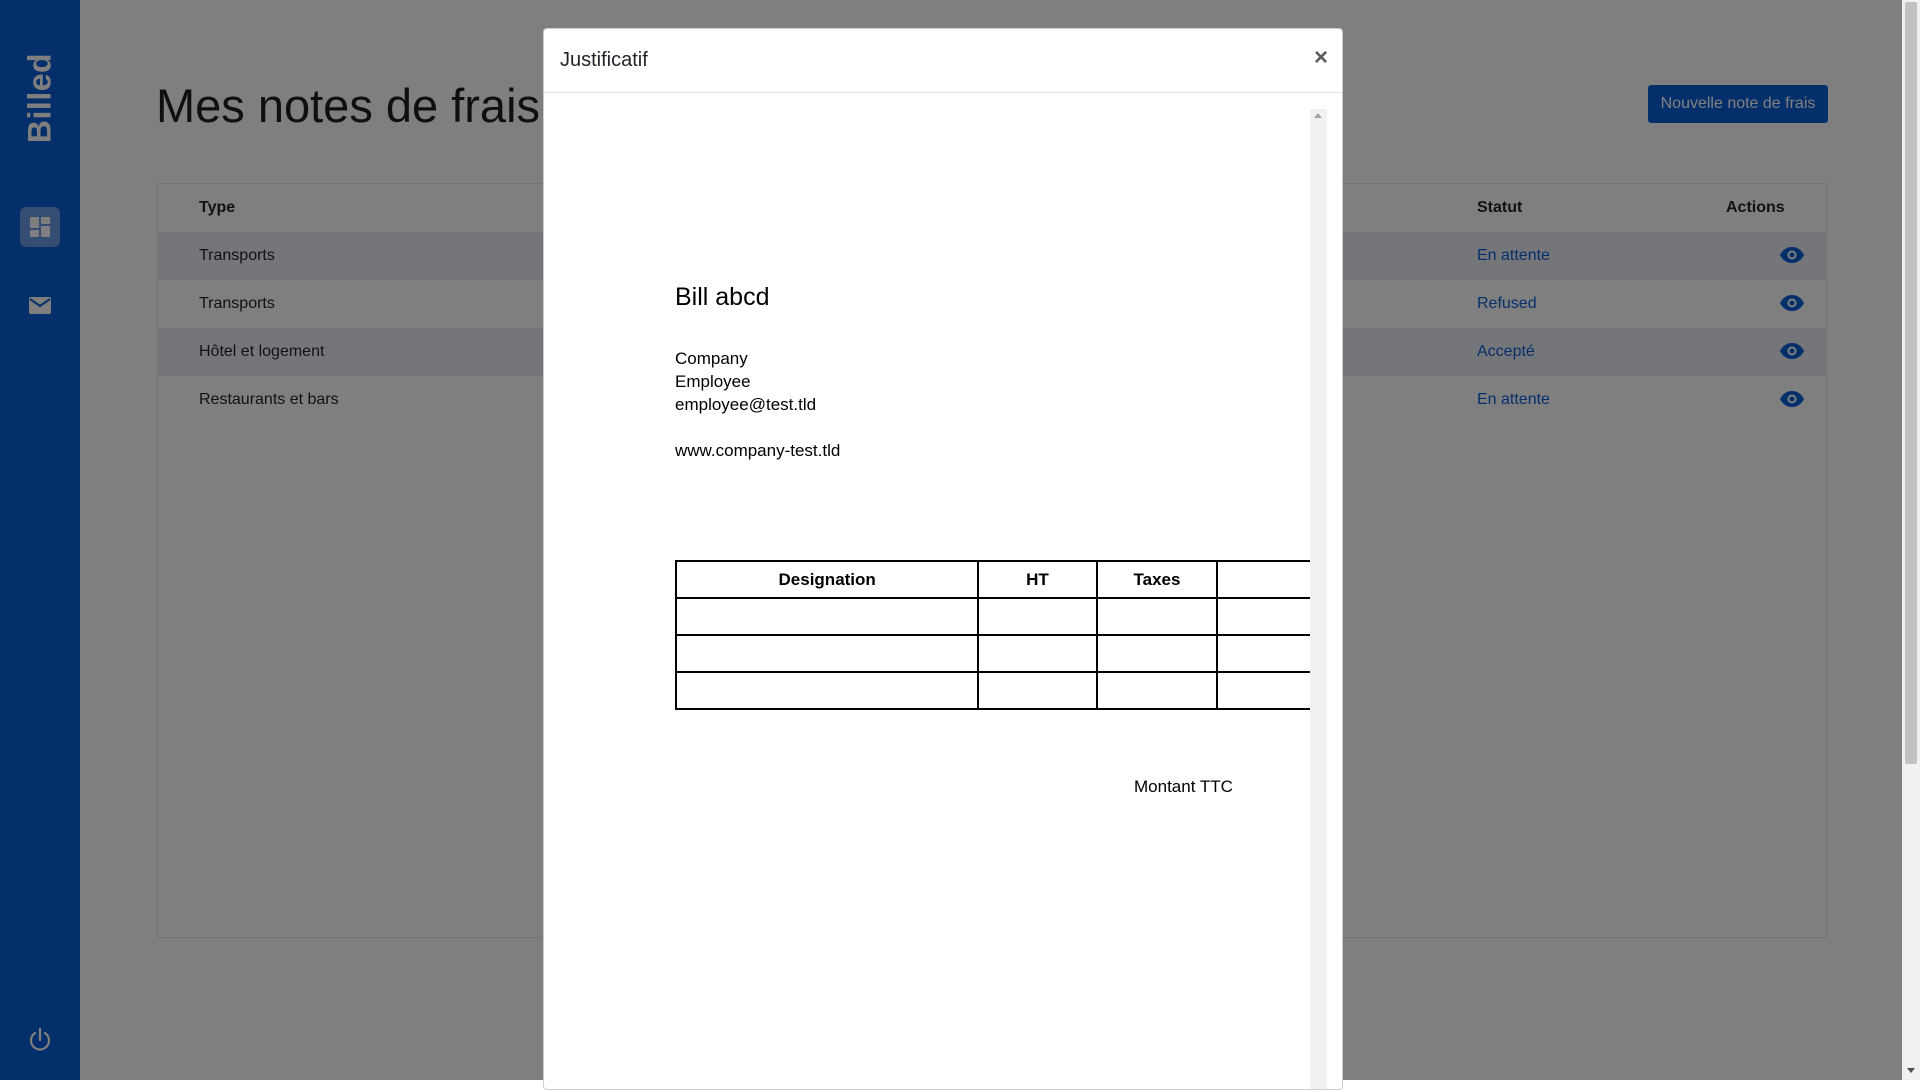 Image resolution: width=1920 pixels, height=1090 pixels. What do you see at coordinates (713, 382) in the screenshot?
I see `document-employee: Employee` at bounding box center [713, 382].